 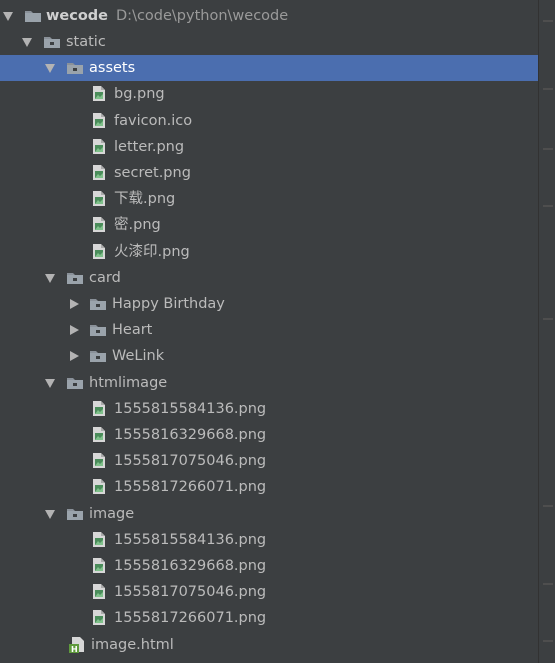 I want to click on tree-folder-label: htmlimage, so click(x=128, y=382).